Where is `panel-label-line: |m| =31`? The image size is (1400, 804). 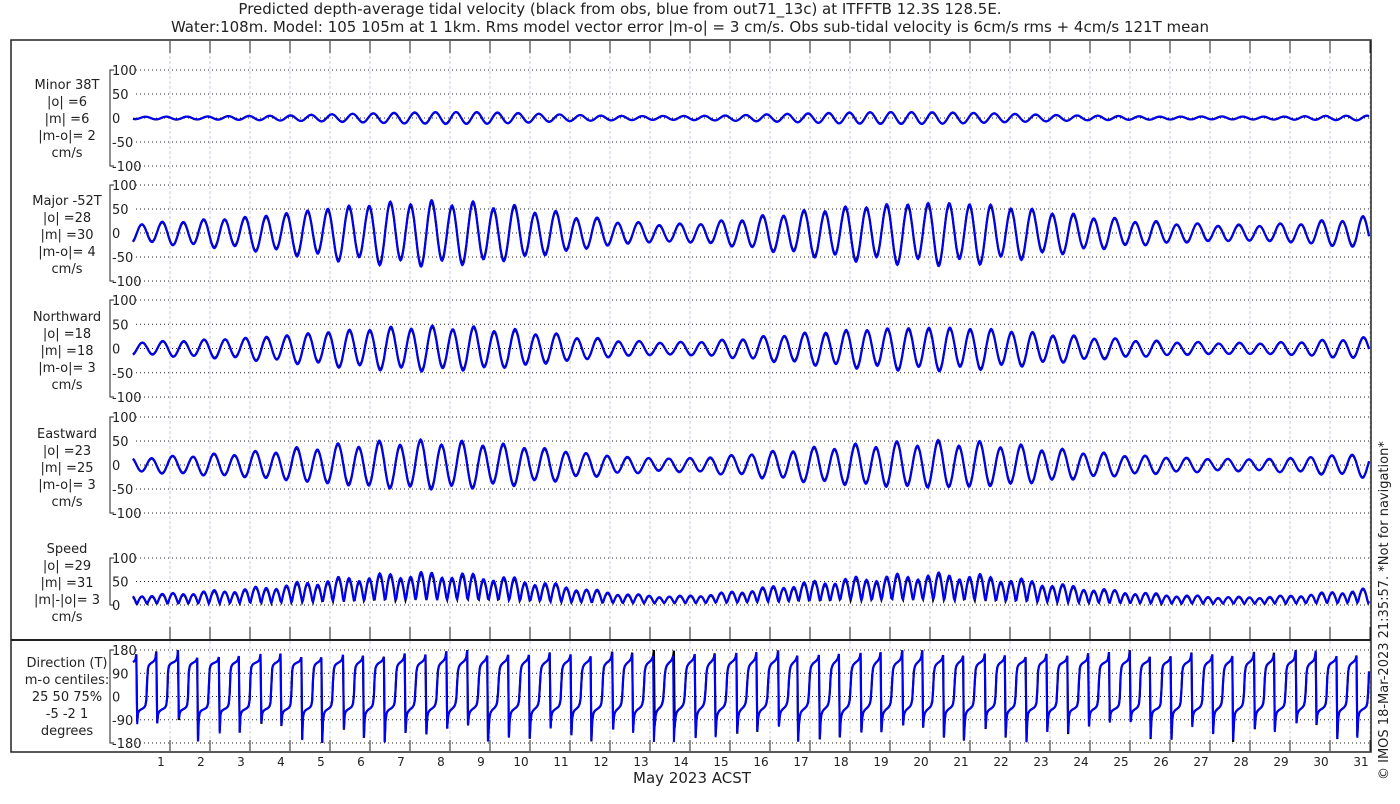
panel-label-line: |m| =31 is located at coordinates (67, 583).